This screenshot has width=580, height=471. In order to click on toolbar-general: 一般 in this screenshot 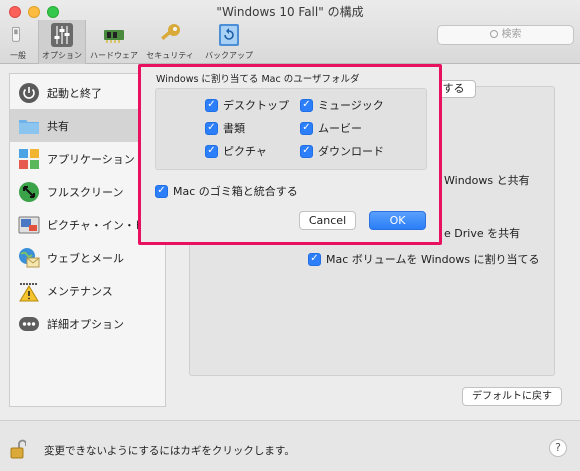, I will do `click(18, 42)`.